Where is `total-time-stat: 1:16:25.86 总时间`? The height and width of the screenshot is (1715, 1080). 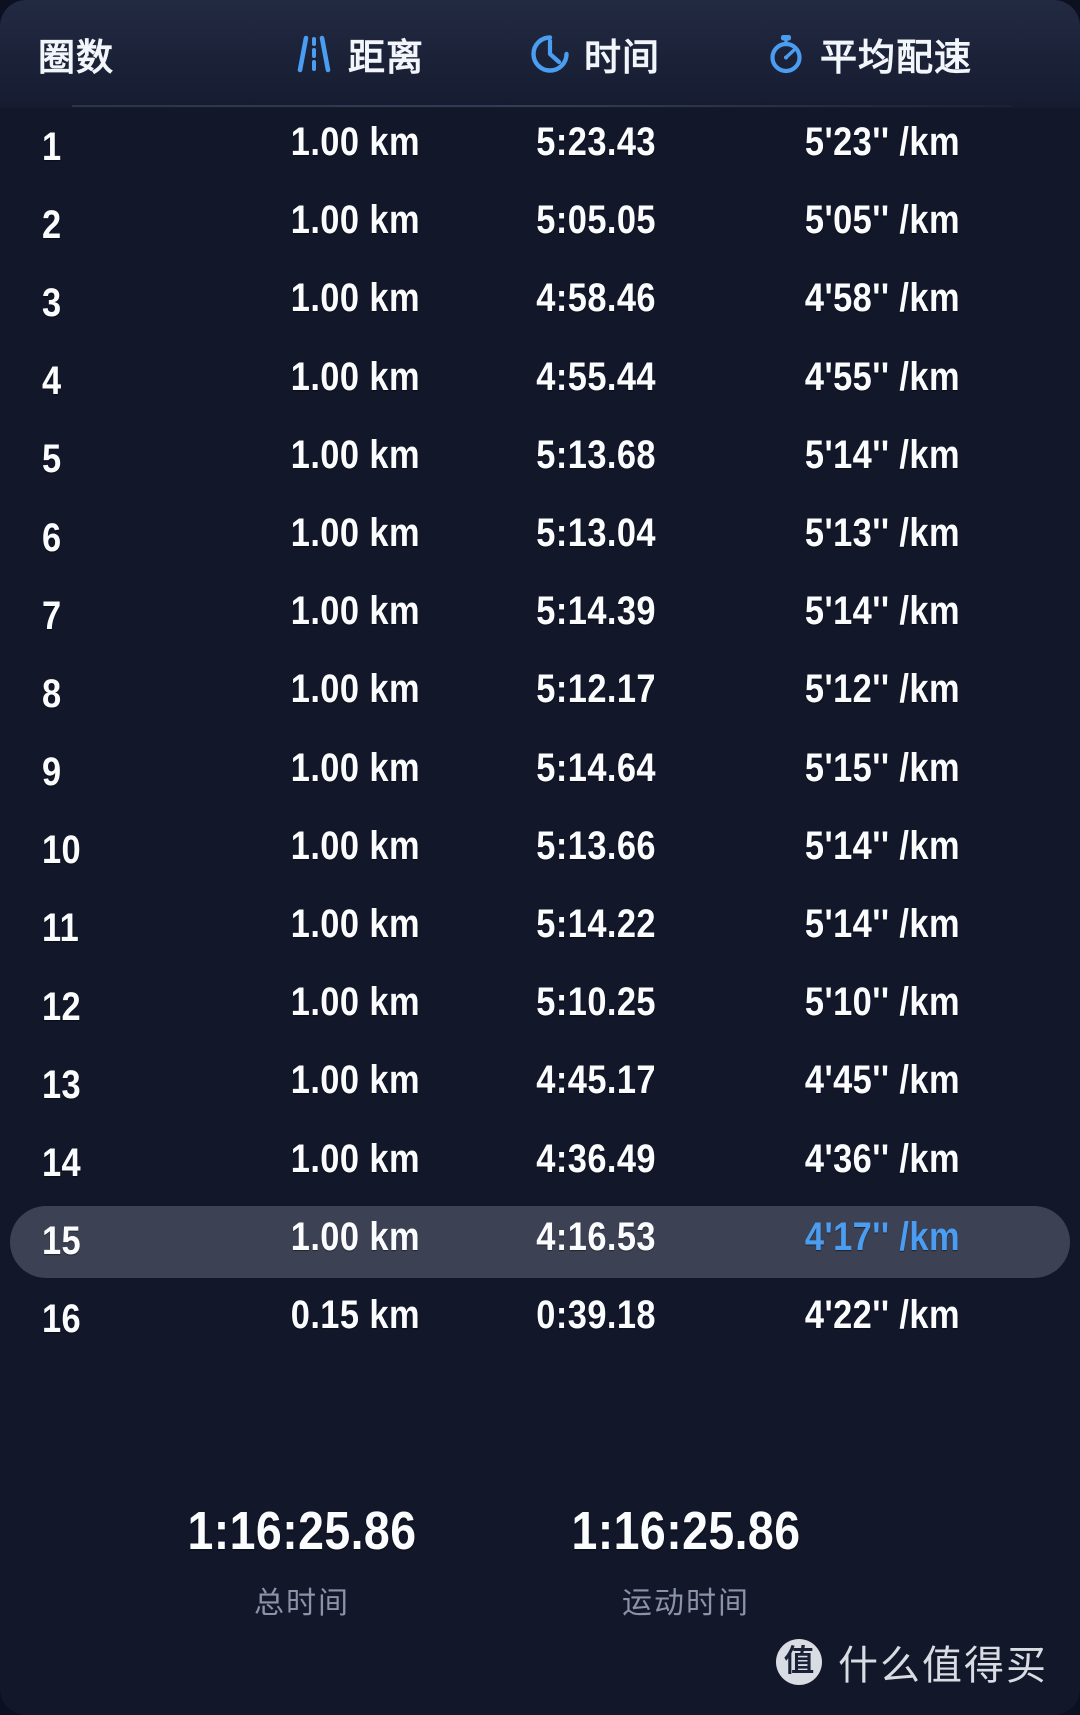
total-time-stat: 1:16:25.86 总时间 is located at coordinates (302, 1561).